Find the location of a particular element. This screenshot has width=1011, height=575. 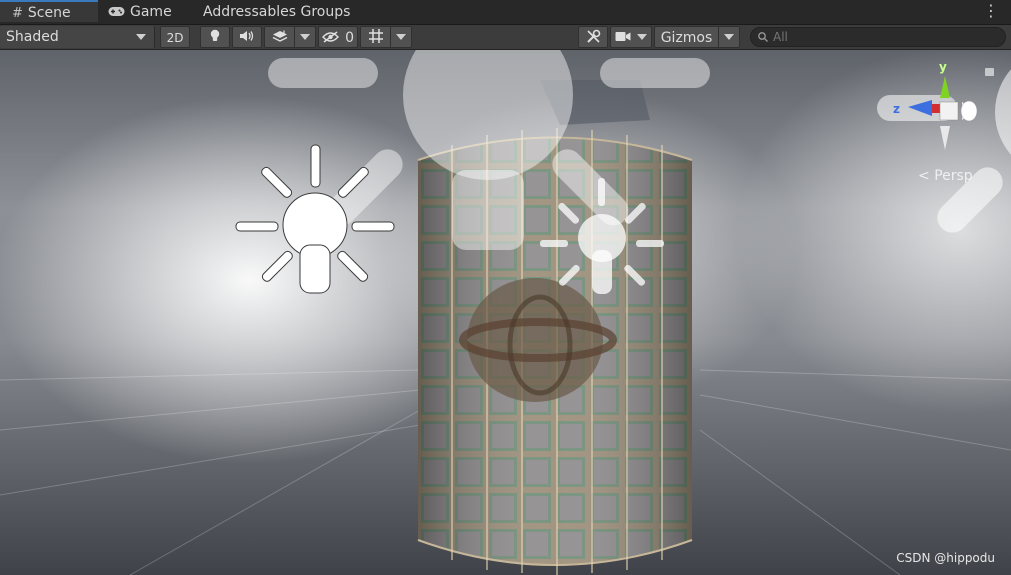

gizmos-label: Gizmos is located at coordinates (686, 38).